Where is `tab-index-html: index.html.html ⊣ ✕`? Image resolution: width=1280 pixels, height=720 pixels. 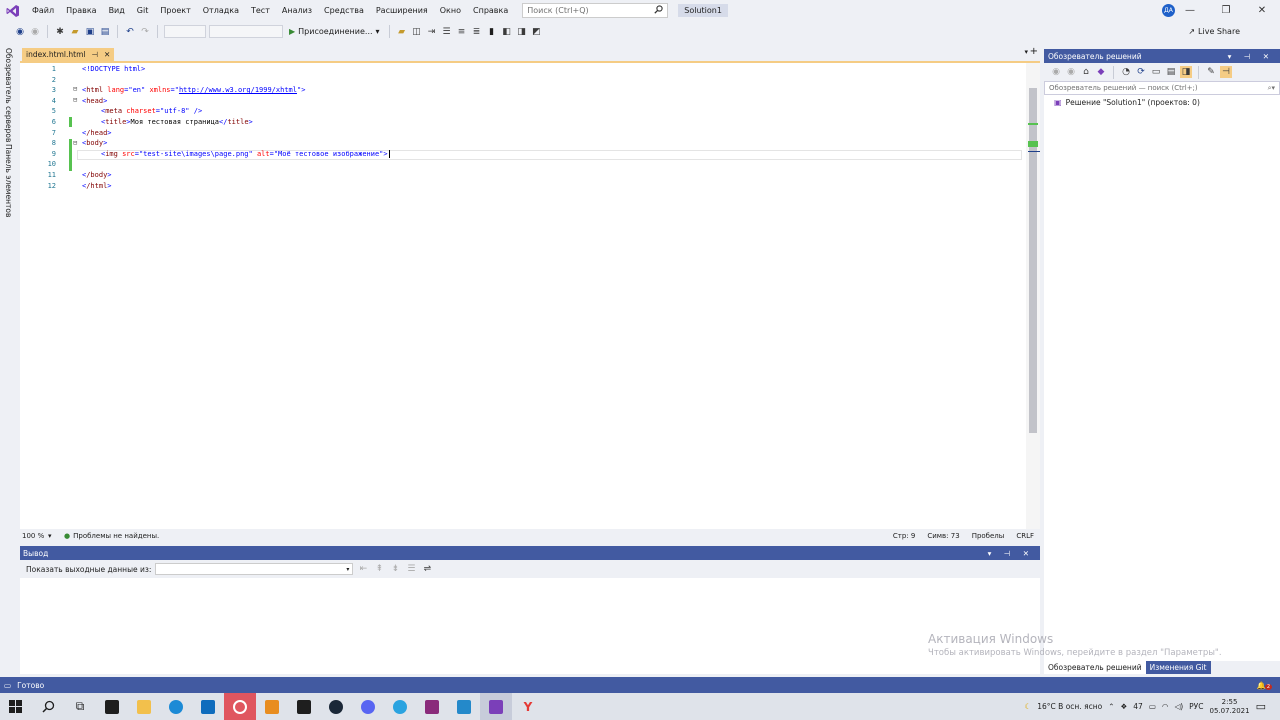
tab-index-html: index.html.html ⊣ ✕ is located at coordinates (68, 54).